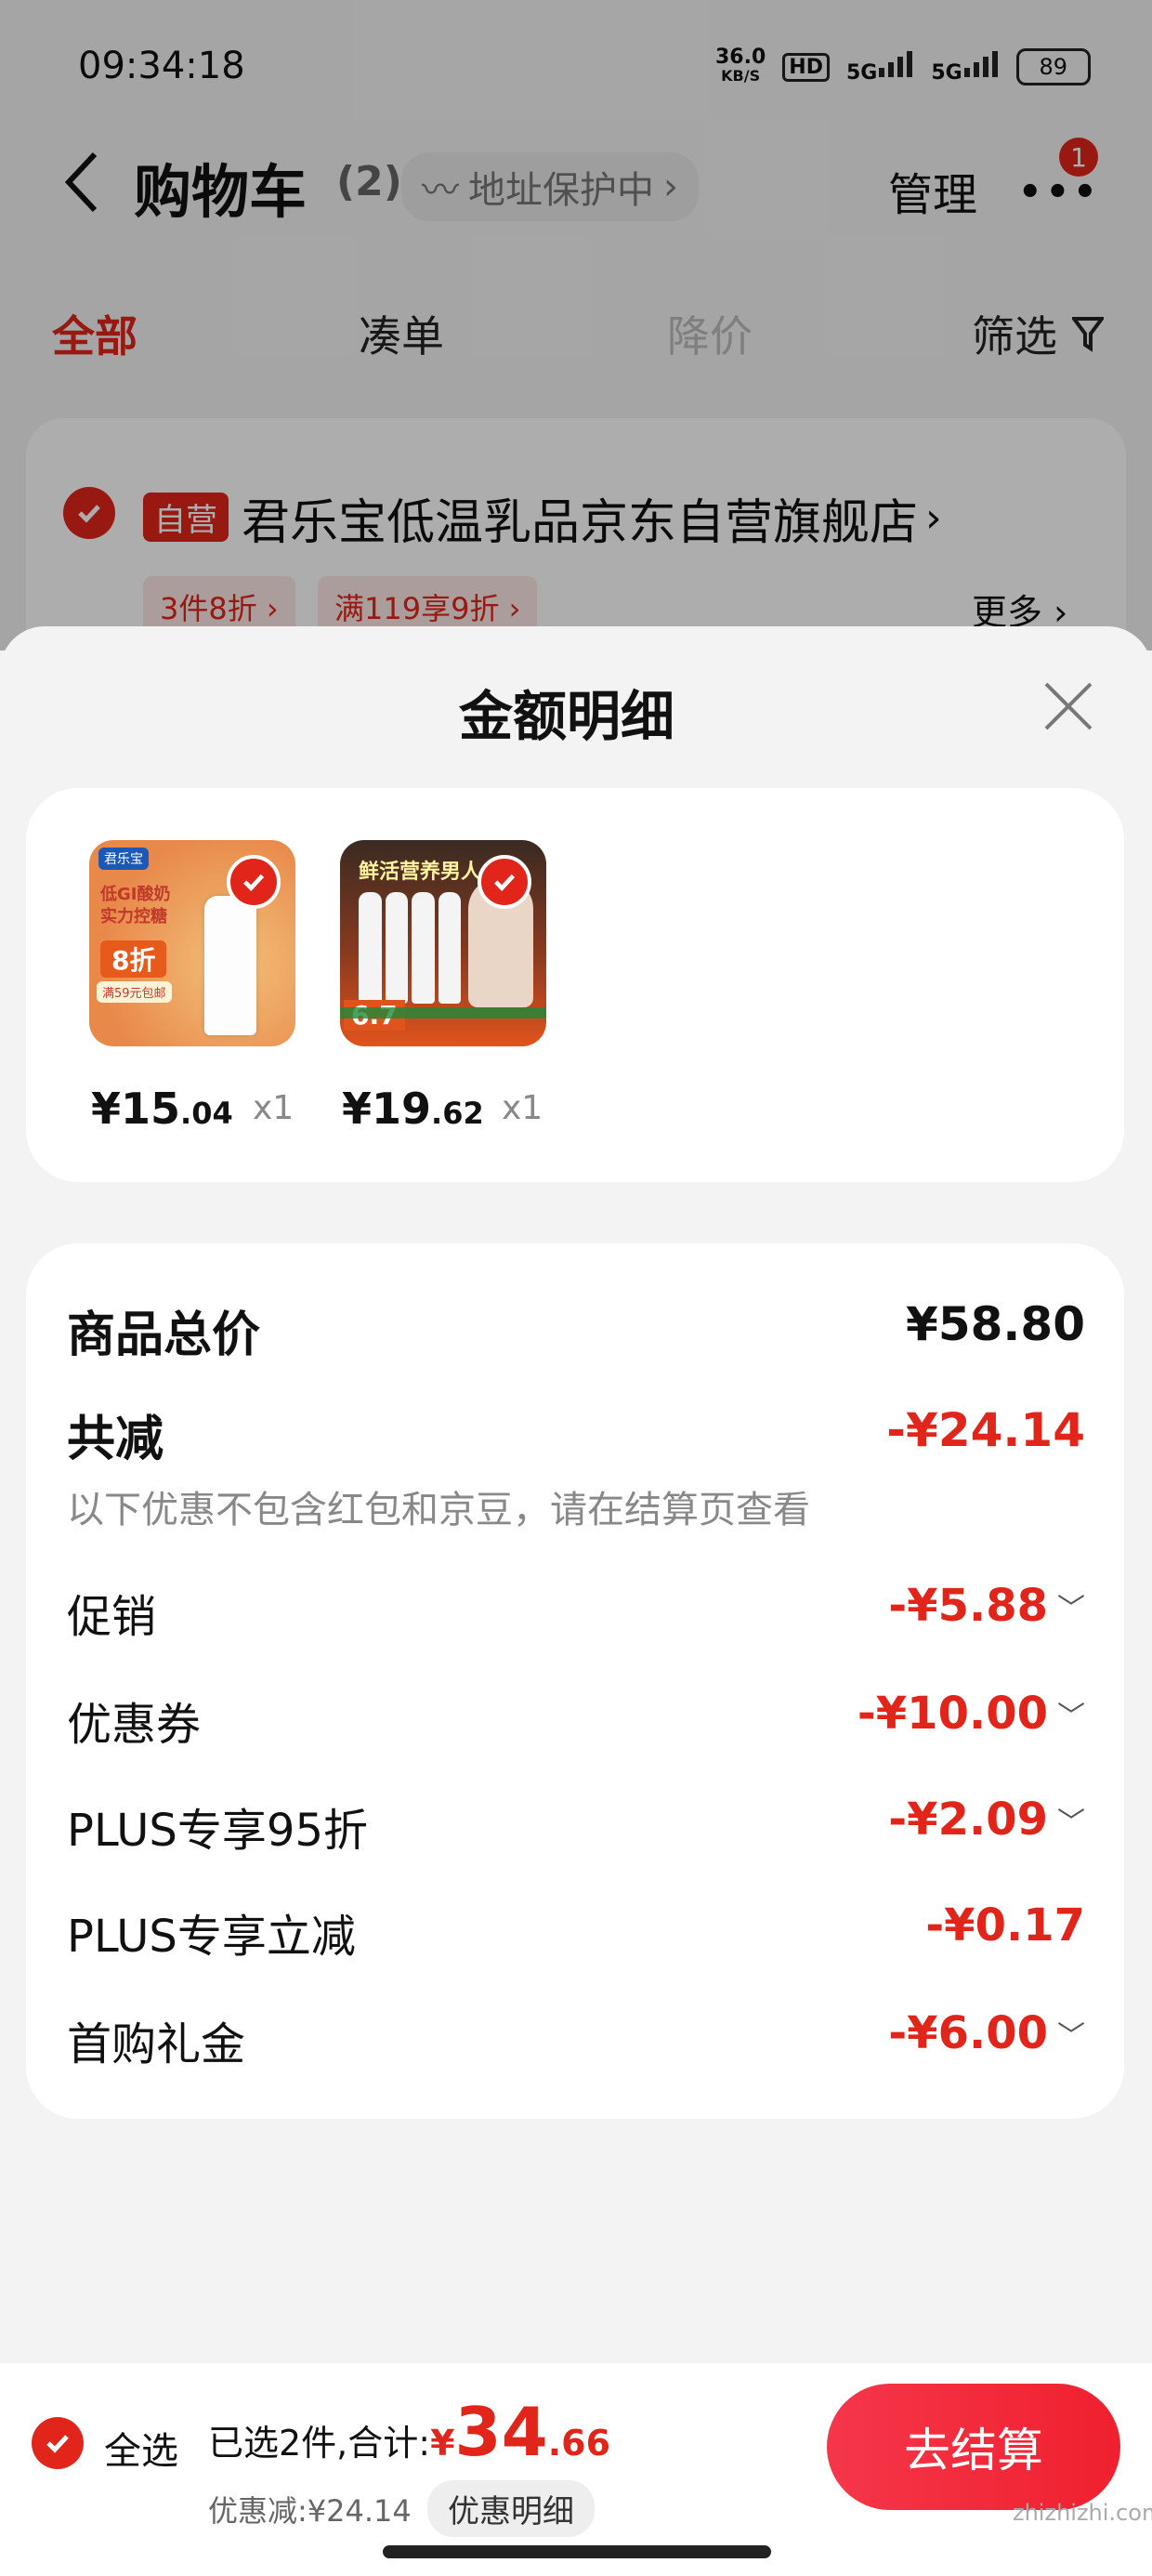  What do you see at coordinates (112, 1617) in the screenshot?
I see `row-label-promotion: 促销` at bounding box center [112, 1617].